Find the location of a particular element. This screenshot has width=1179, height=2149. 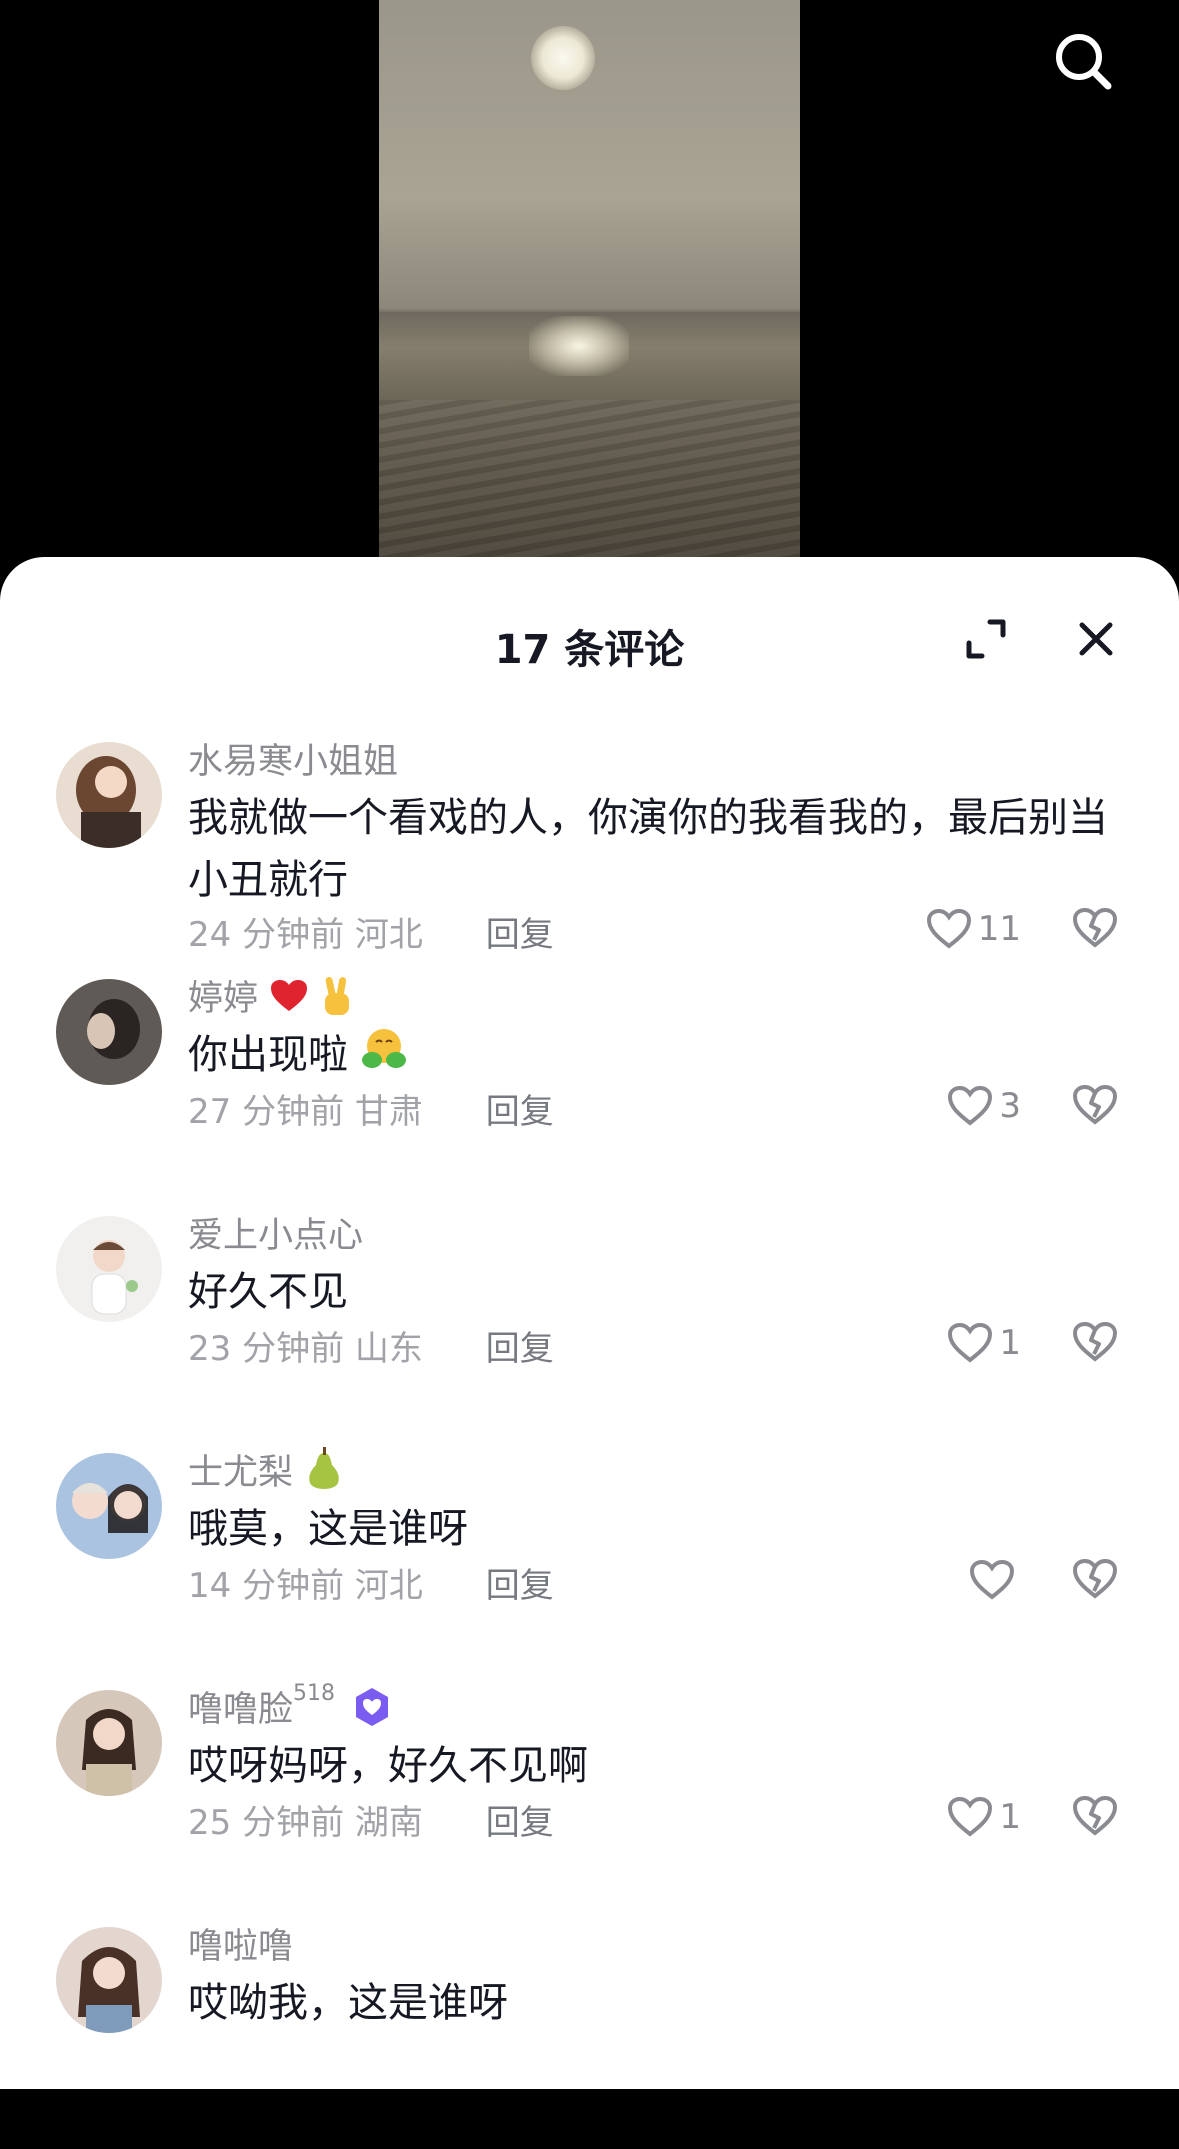

sand-tracks is located at coordinates (589, 480).